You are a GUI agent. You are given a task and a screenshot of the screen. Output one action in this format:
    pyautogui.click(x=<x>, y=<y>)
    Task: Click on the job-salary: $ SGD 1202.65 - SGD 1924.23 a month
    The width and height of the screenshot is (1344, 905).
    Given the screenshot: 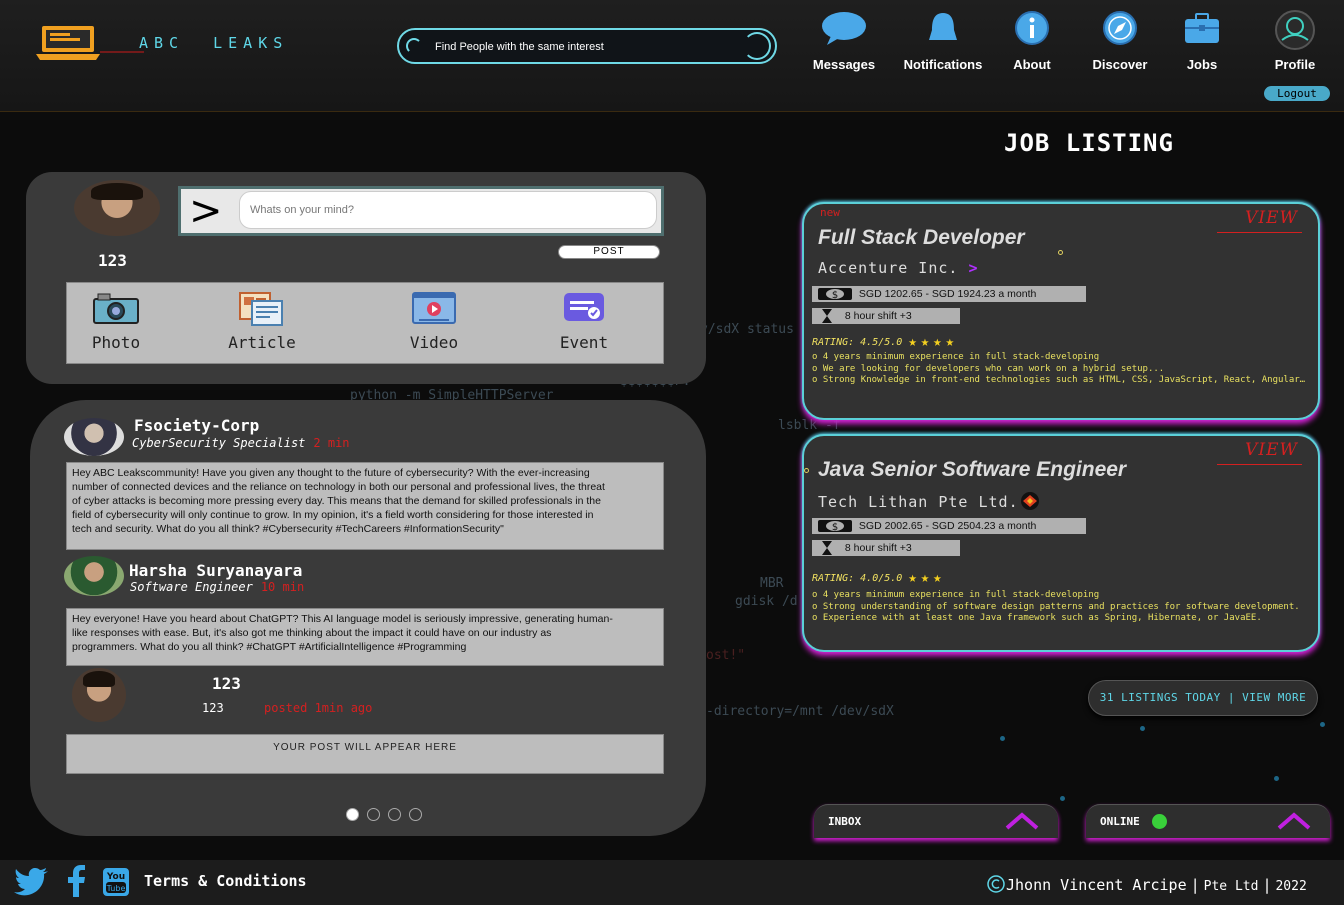 What is the action you would take?
    pyautogui.click(x=949, y=294)
    